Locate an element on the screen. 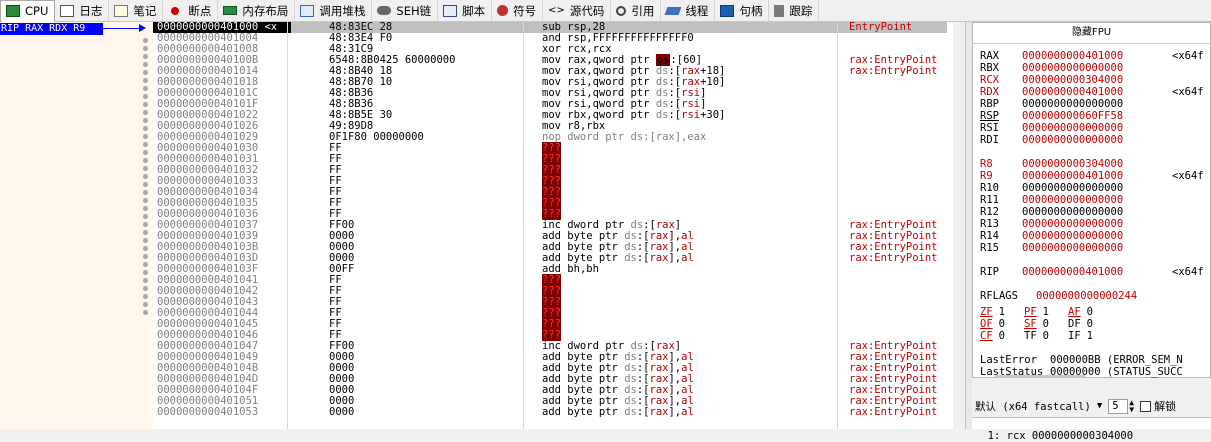 This screenshot has width=1211, height=442. register-row: R15 0000000000000000 is located at coordinates (1092, 248).